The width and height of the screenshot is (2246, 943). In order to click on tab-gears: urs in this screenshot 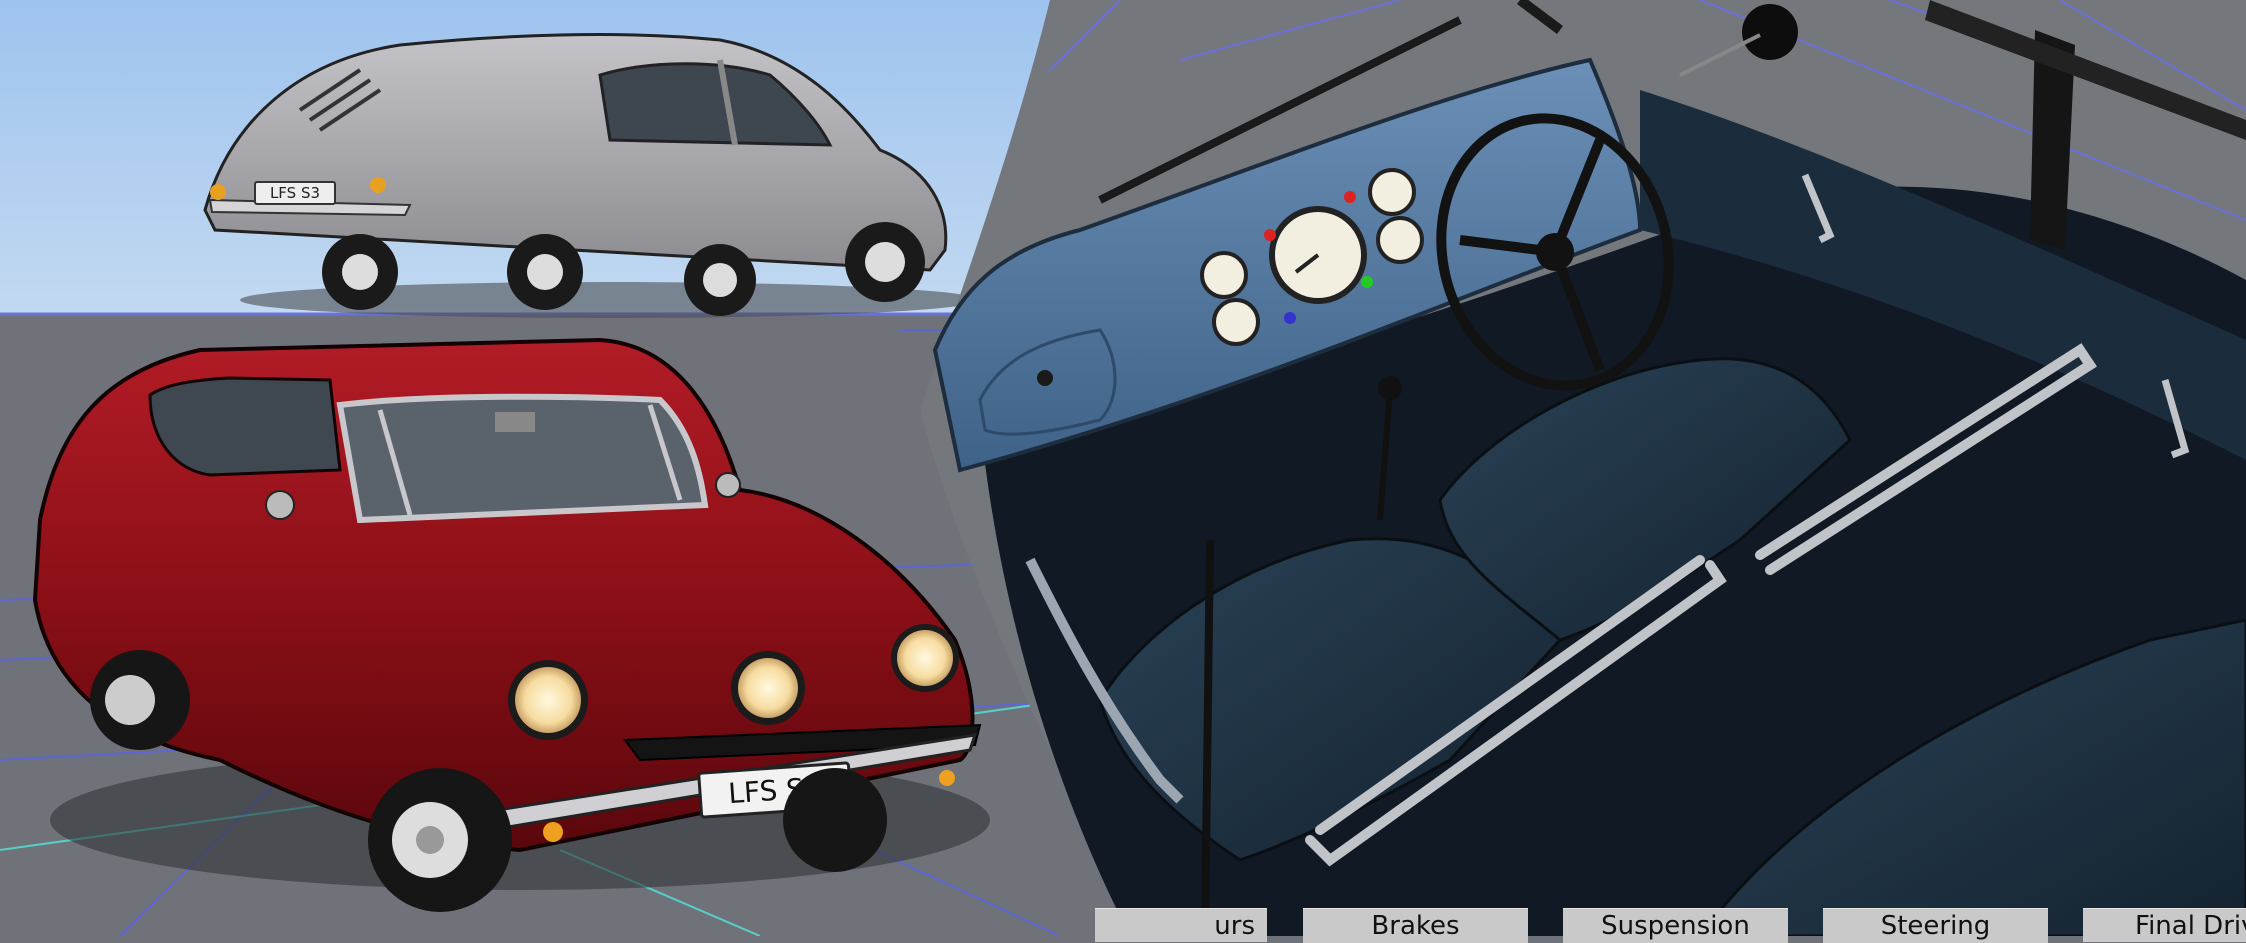, I will do `click(1181, 925)`.